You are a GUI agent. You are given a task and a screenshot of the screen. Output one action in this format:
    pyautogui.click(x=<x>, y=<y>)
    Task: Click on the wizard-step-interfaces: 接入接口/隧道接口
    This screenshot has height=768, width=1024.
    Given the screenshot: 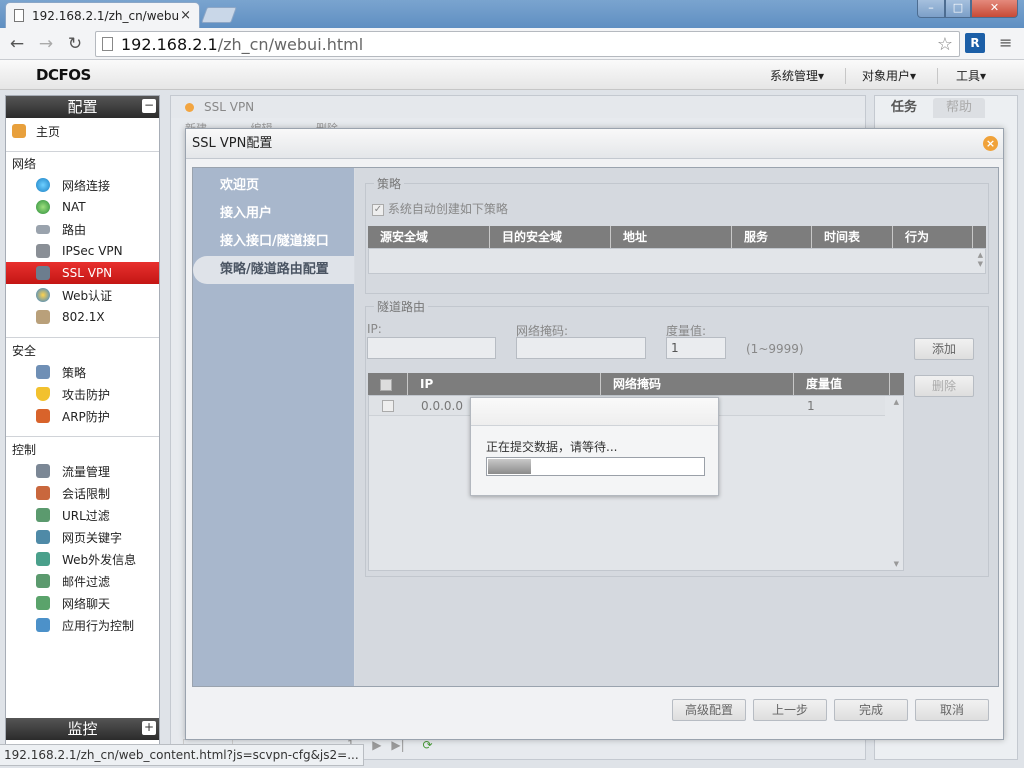 What is the action you would take?
    pyautogui.click(x=273, y=242)
    